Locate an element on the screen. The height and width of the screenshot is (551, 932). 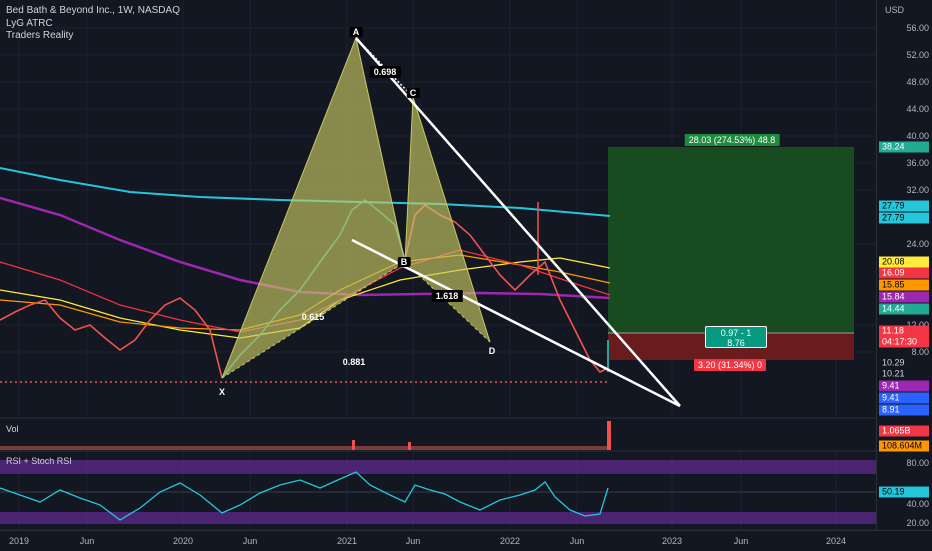
time-label: 2022 is located at coordinates (510, 541).